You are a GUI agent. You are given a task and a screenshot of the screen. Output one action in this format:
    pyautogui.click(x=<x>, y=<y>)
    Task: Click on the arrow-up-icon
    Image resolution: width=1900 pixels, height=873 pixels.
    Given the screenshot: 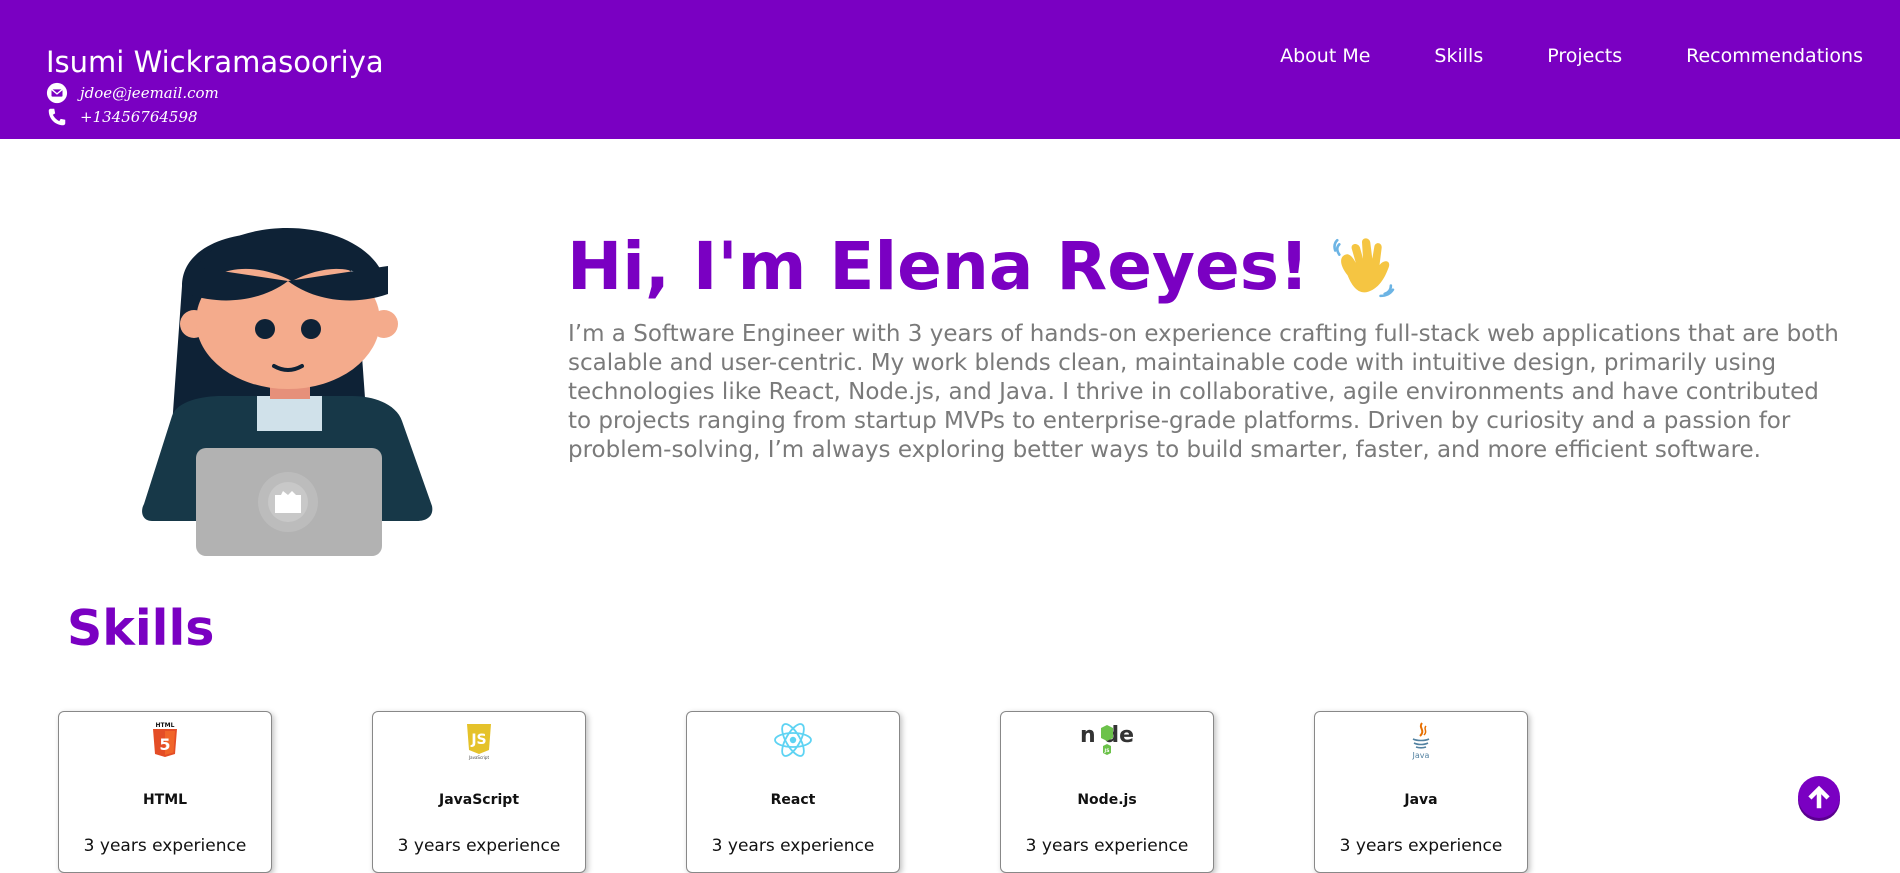 What is the action you would take?
    pyautogui.click(x=1819, y=797)
    